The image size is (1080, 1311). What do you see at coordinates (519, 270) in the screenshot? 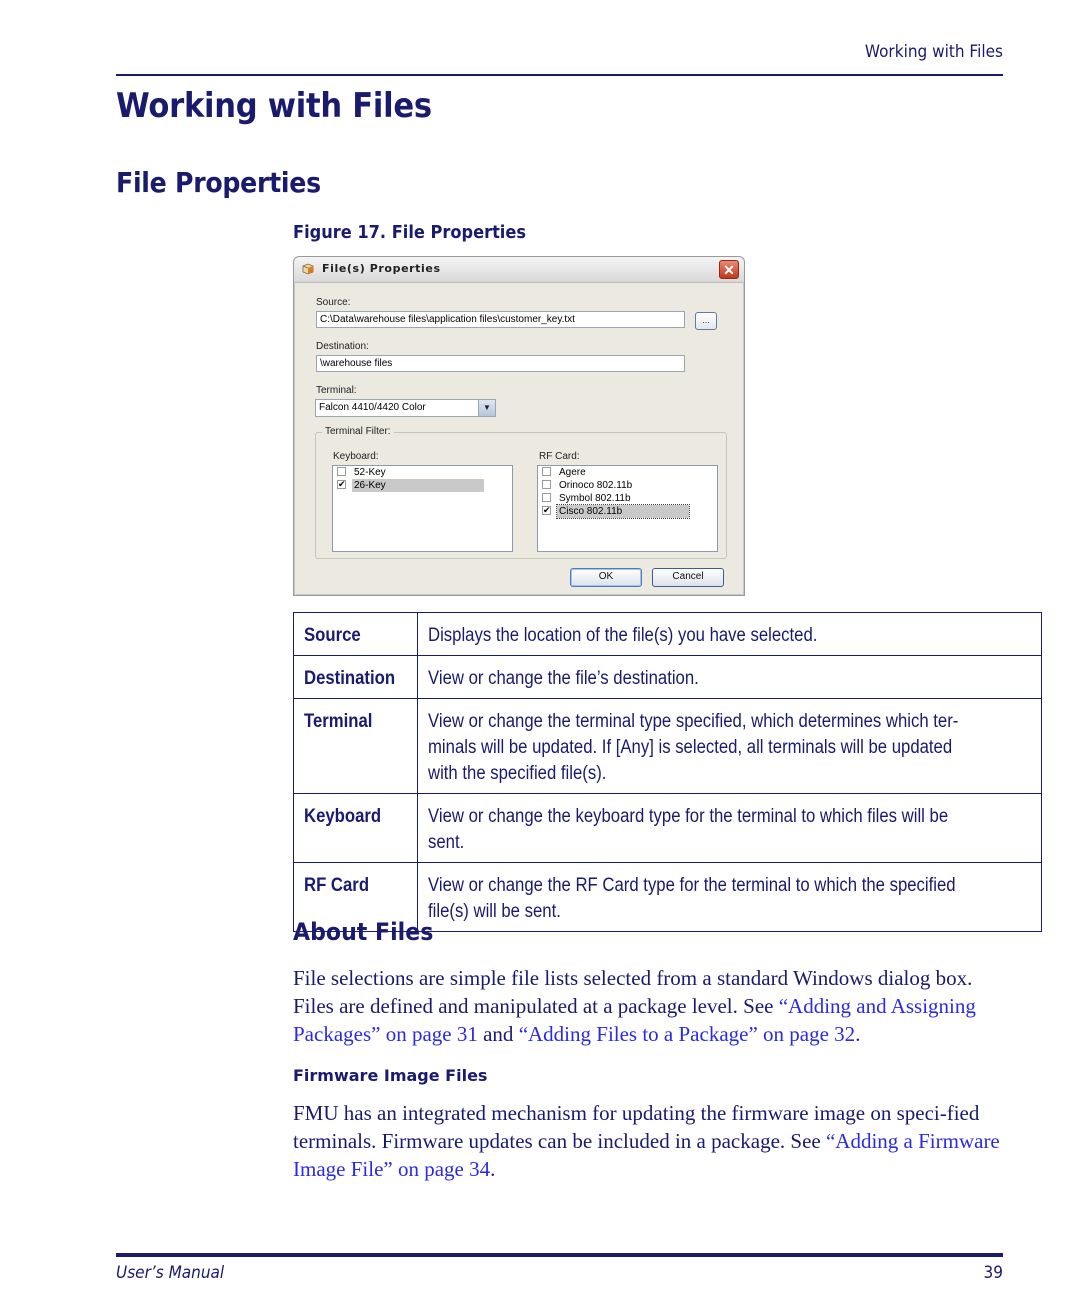
I see `dialog-titlebar: File(s) Properties ✕` at bounding box center [519, 270].